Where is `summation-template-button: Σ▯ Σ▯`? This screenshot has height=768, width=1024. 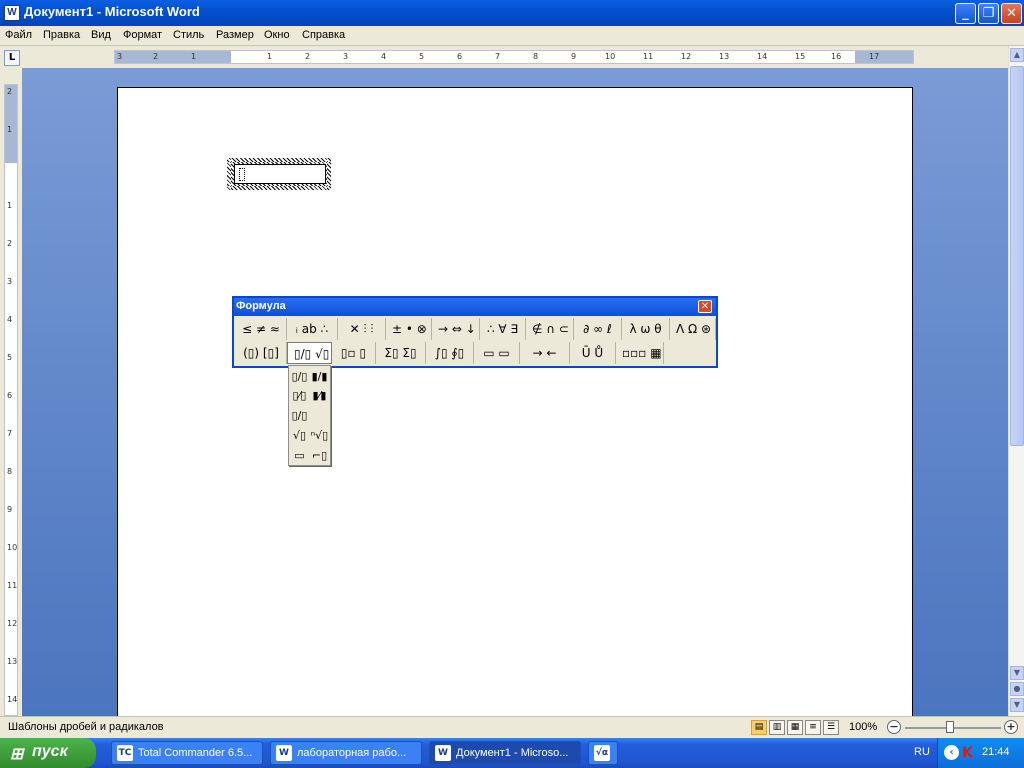
summation-template-button: Σ▯ Σ▯ is located at coordinates (401, 353).